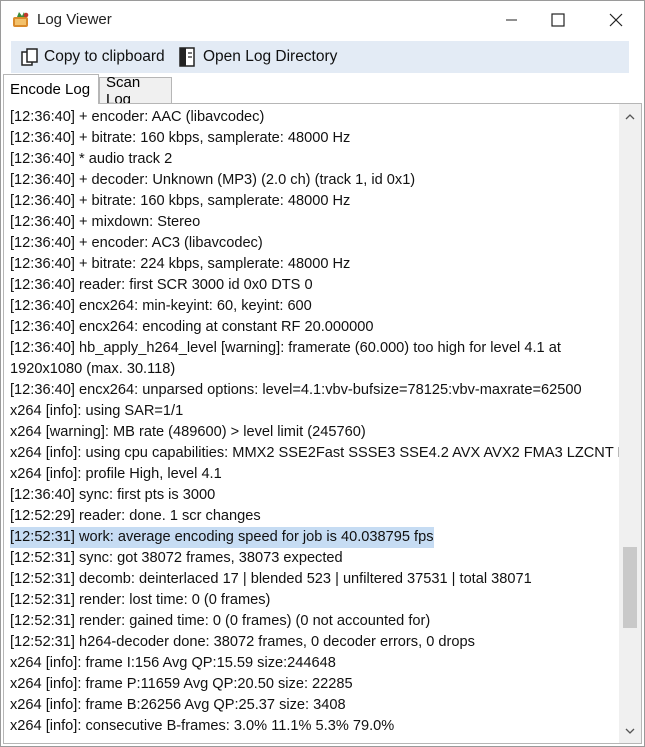  I want to click on close-icon, so click(615, 20).